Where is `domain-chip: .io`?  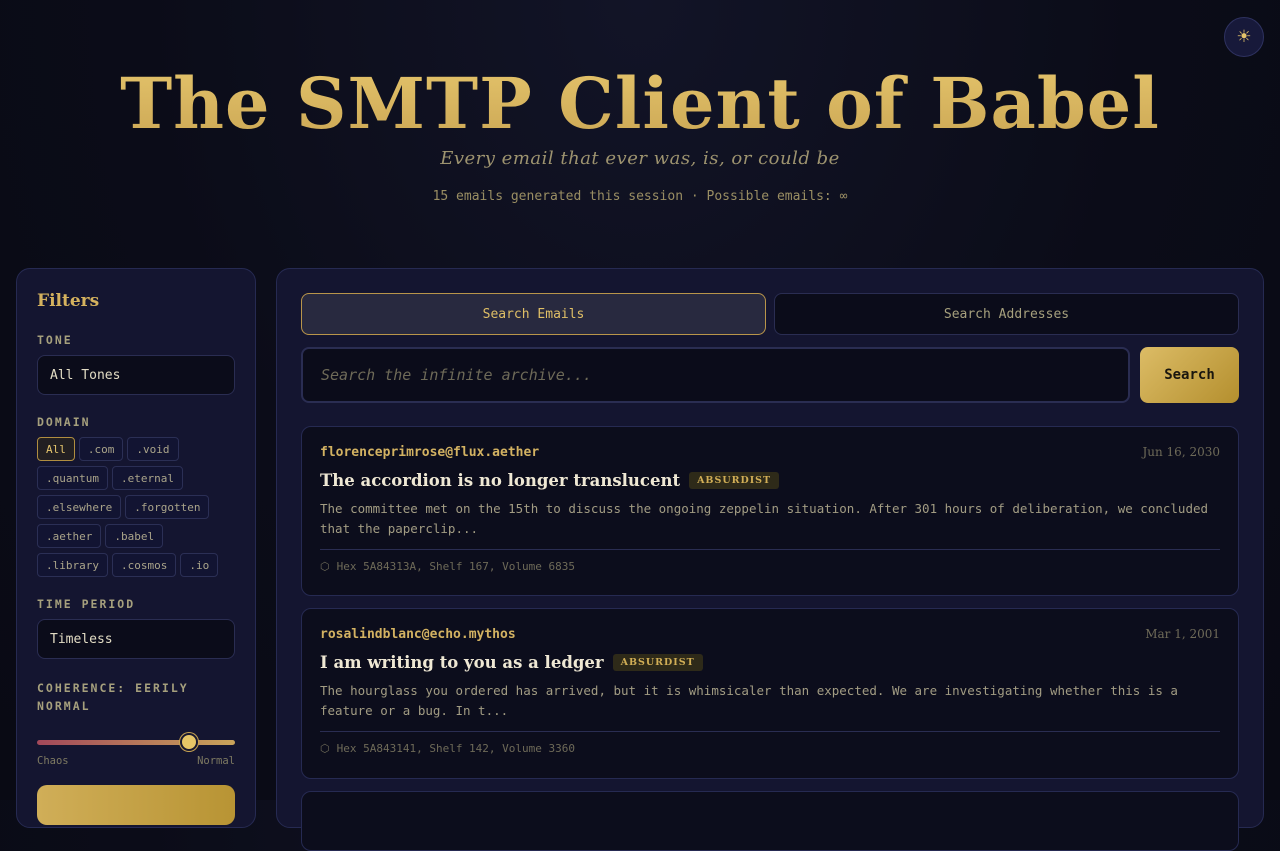 domain-chip: .io is located at coordinates (199, 565).